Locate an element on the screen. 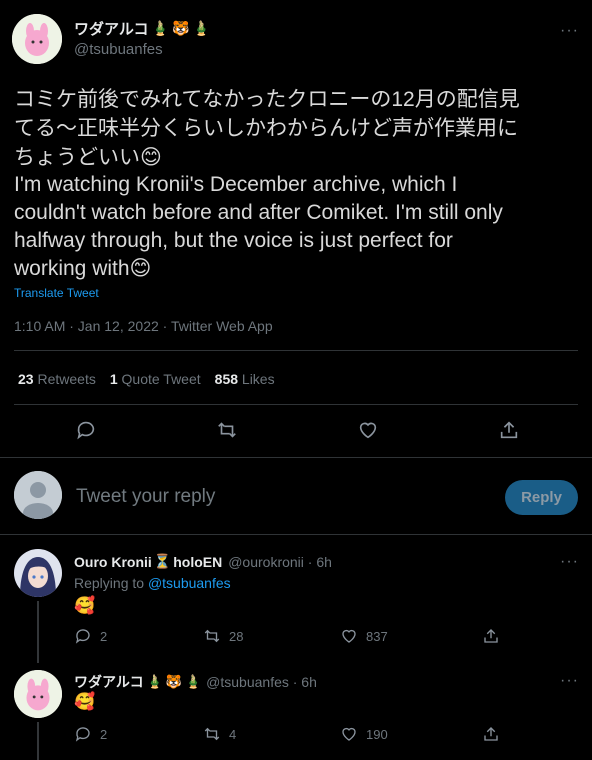  like-action: 837 is located at coordinates (364, 636).